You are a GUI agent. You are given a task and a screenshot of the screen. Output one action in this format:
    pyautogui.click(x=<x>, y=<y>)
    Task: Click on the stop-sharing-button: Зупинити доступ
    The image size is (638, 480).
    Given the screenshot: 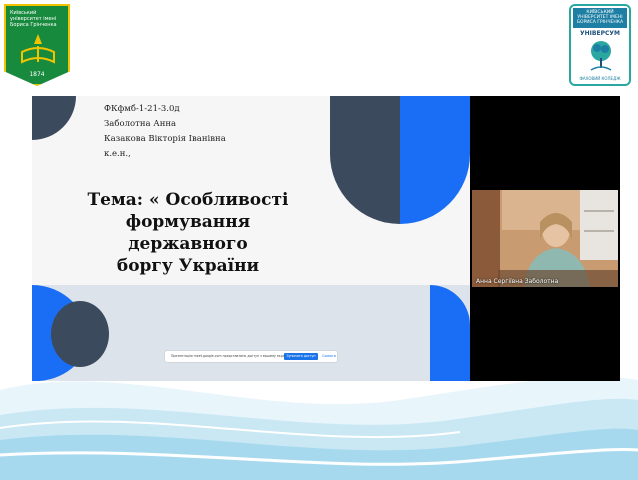 What is the action you would take?
    pyautogui.click(x=301, y=356)
    